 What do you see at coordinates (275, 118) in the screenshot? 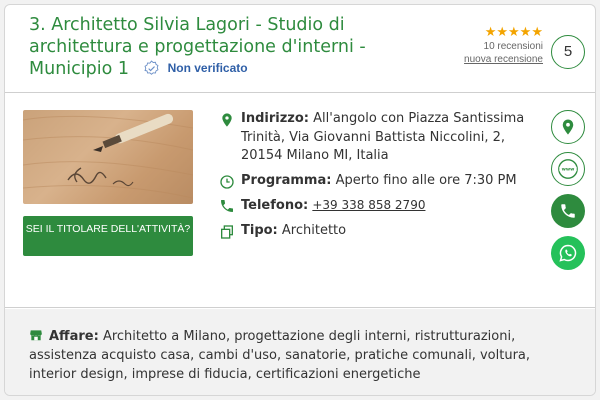
I see `address-label: Indirizzo:` at bounding box center [275, 118].